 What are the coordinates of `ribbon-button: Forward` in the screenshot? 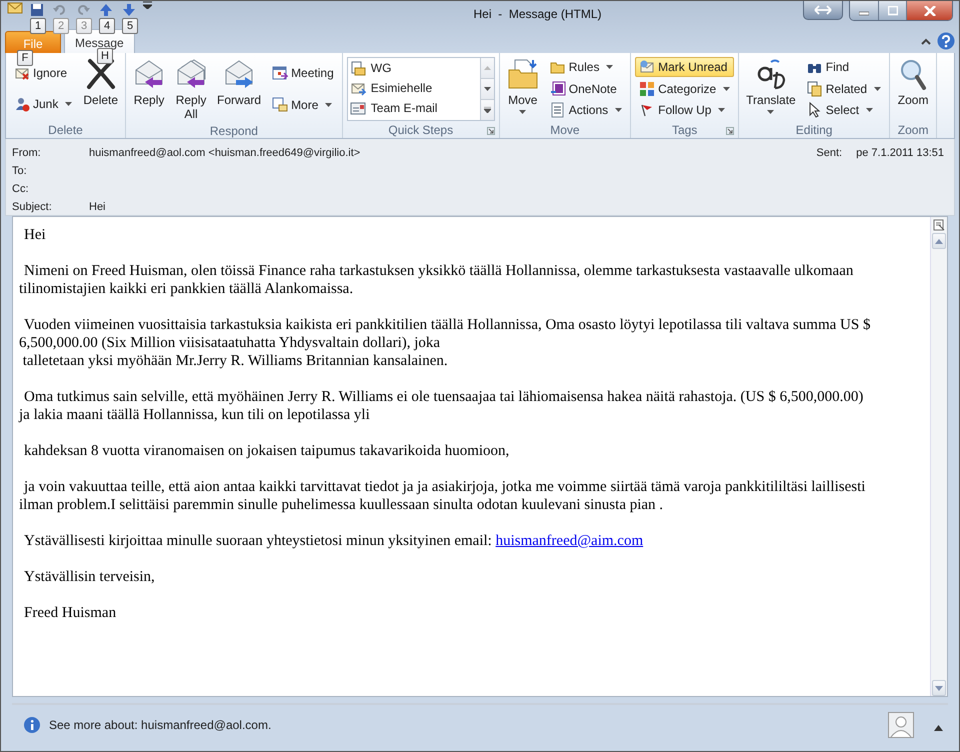 It's located at (239, 89).